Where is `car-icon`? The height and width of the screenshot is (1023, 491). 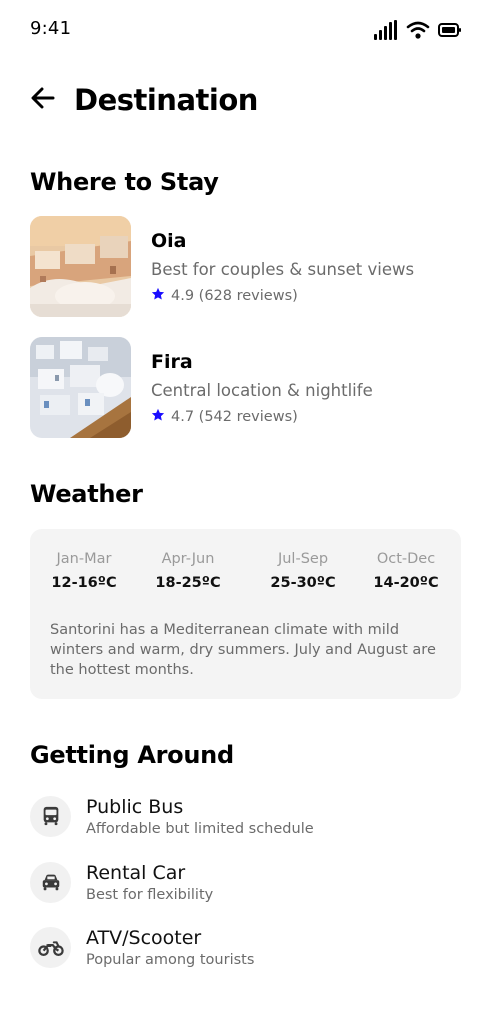 car-icon is located at coordinates (50, 882).